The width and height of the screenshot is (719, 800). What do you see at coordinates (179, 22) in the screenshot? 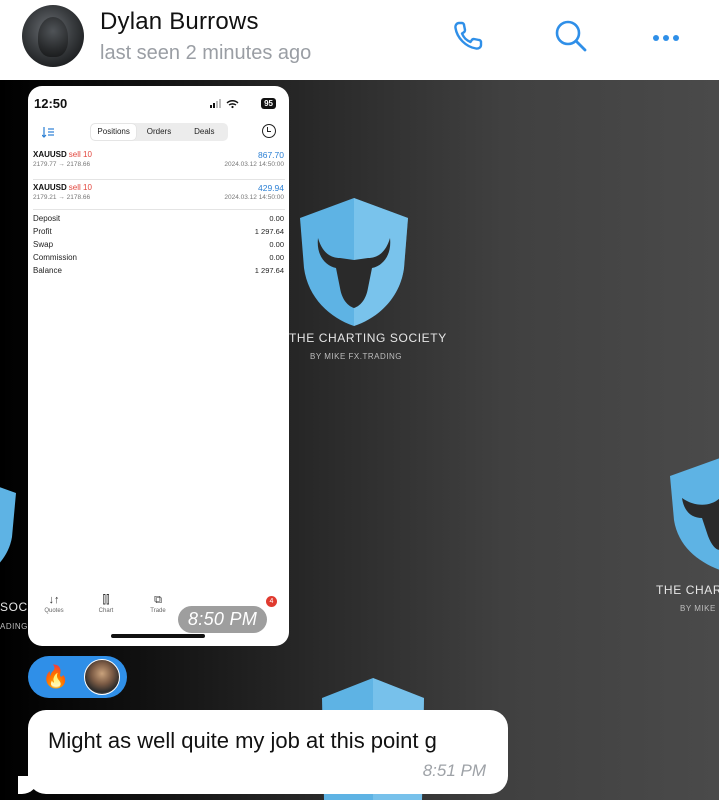
I see `contact-name: Dylan Burrows` at bounding box center [179, 22].